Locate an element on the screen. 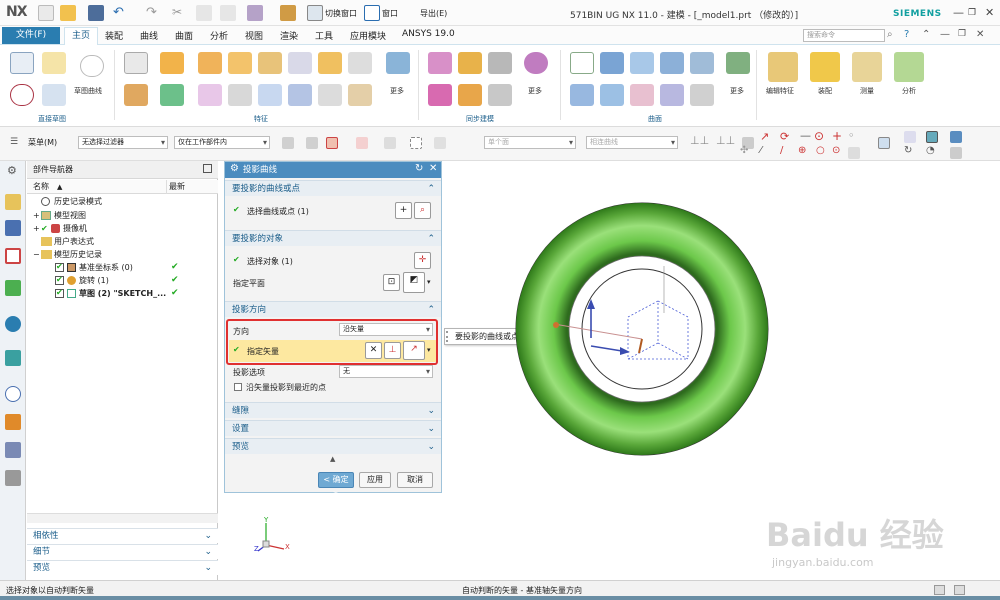  edit-feature-icon is located at coordinates (783, 67).